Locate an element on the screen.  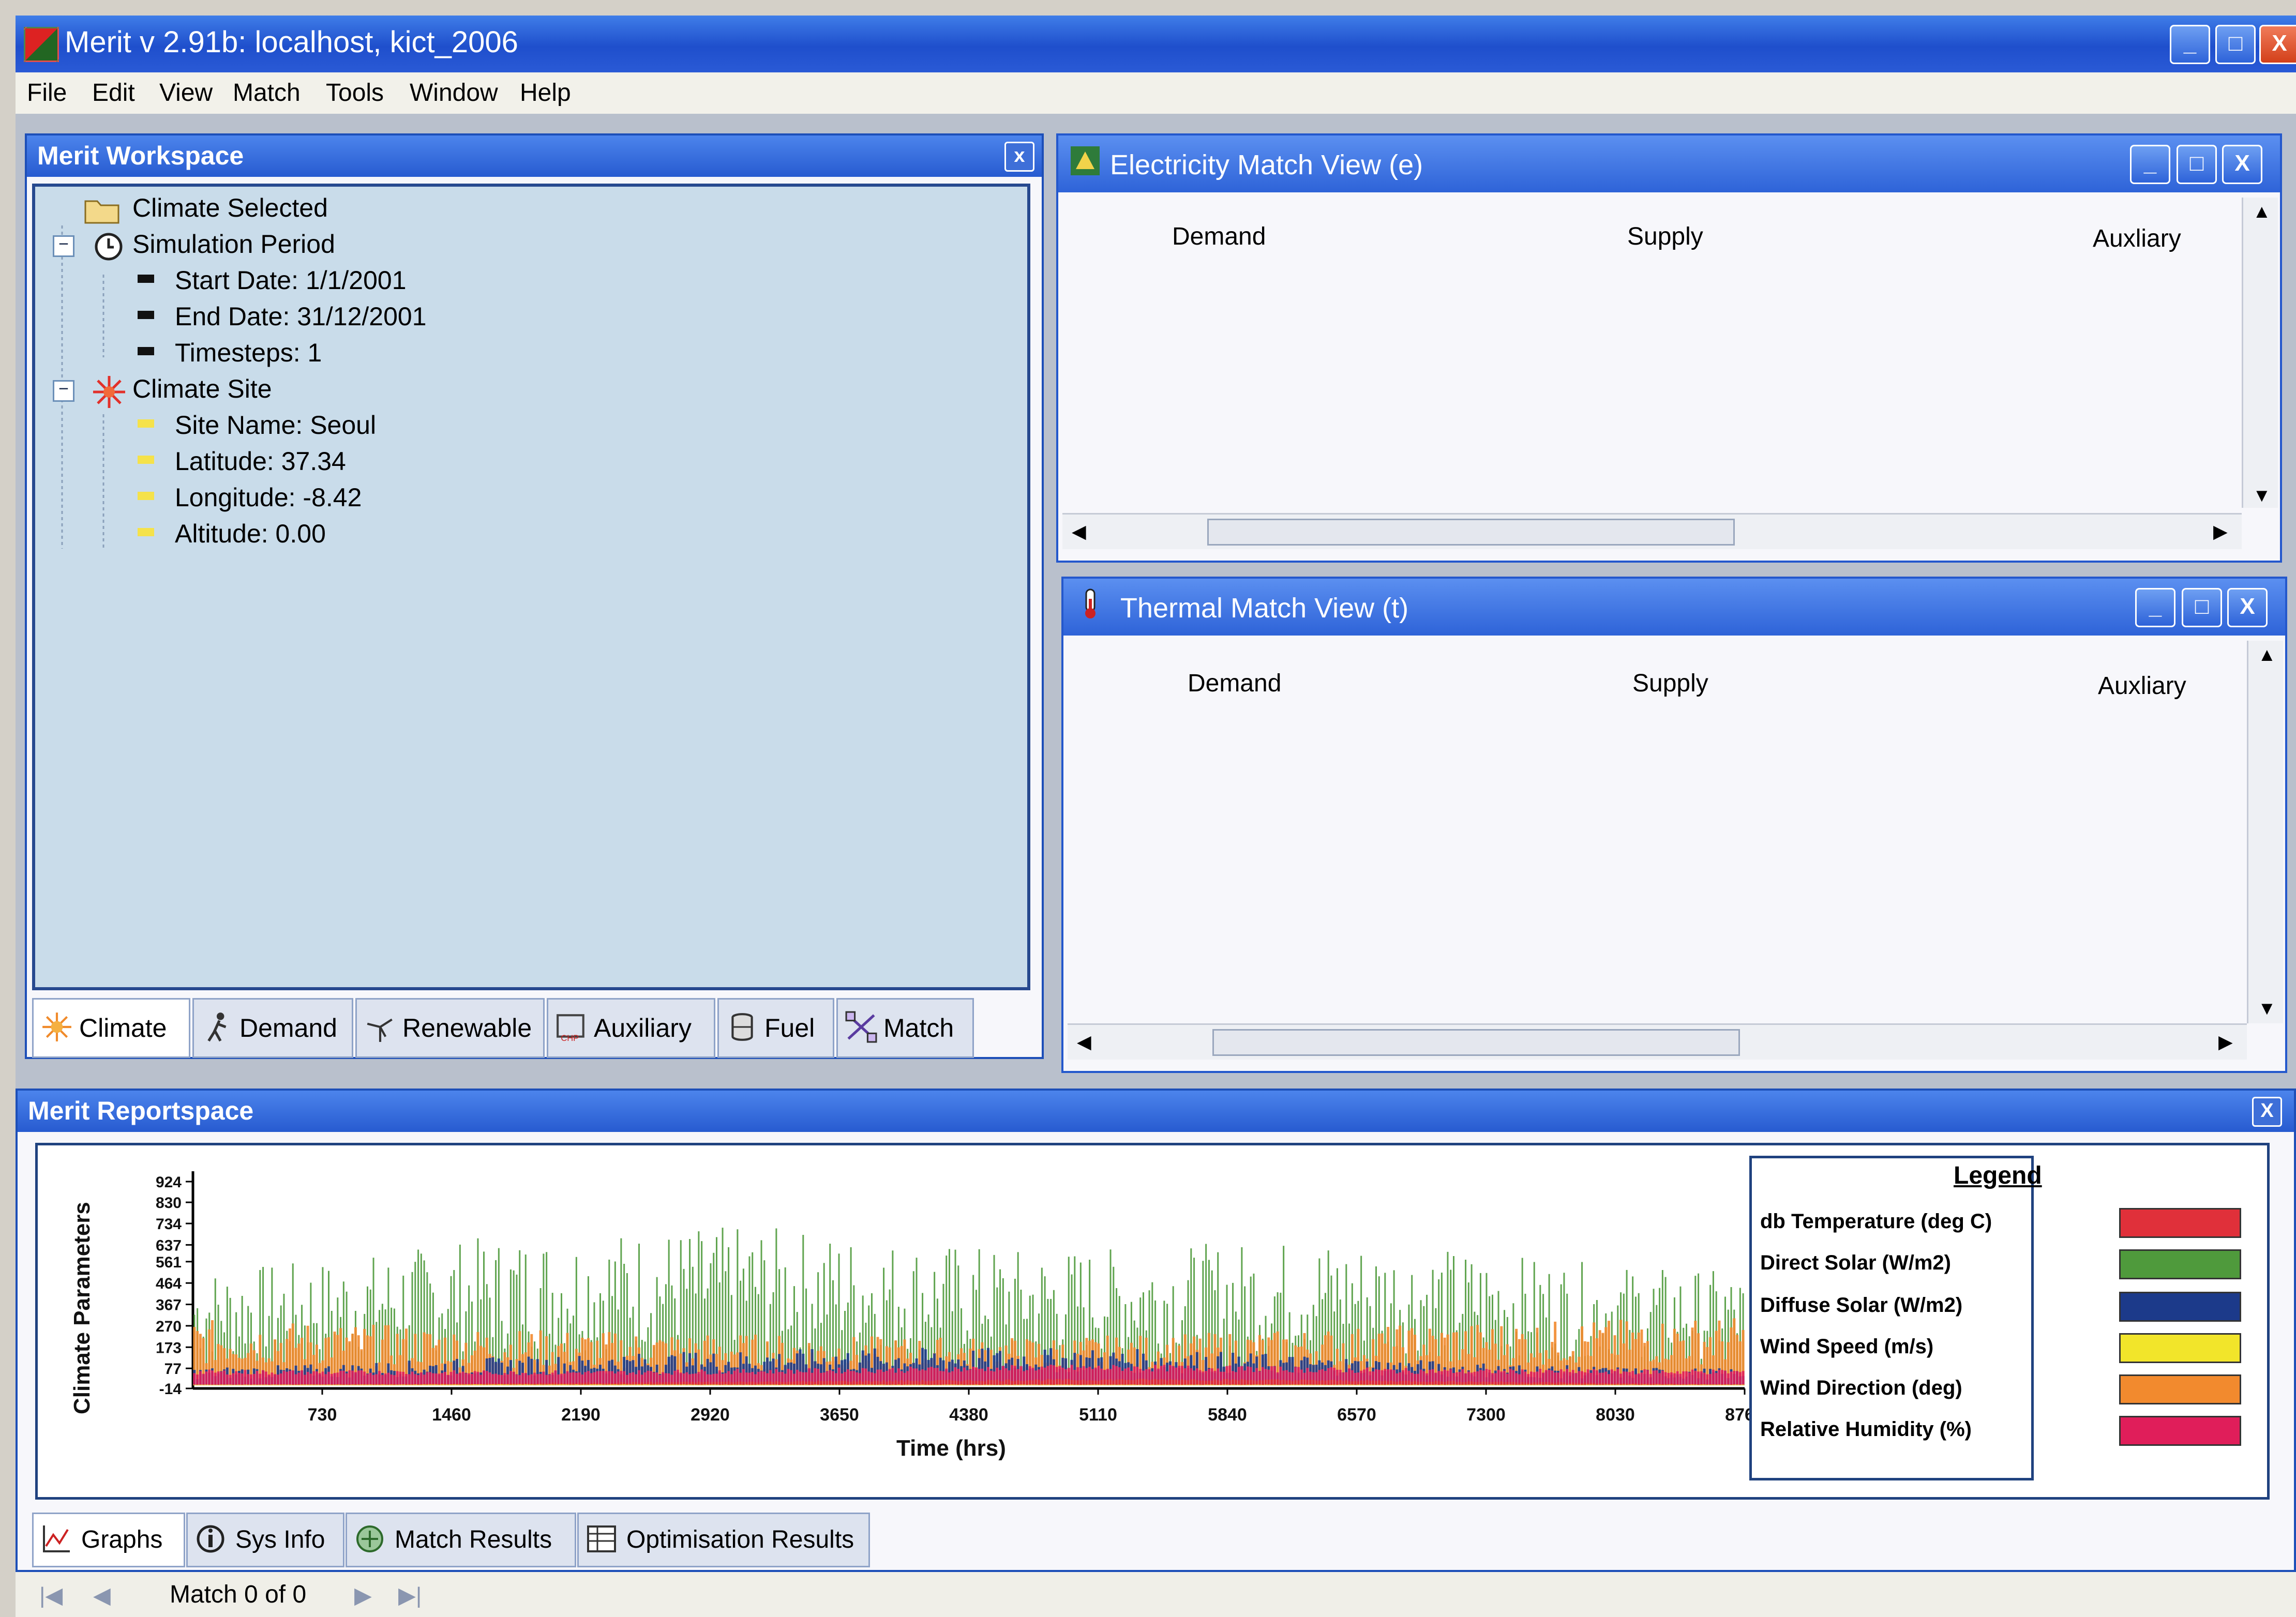
tree-latitude: Latitude: 37.34 is located at coordinates (260, 461).